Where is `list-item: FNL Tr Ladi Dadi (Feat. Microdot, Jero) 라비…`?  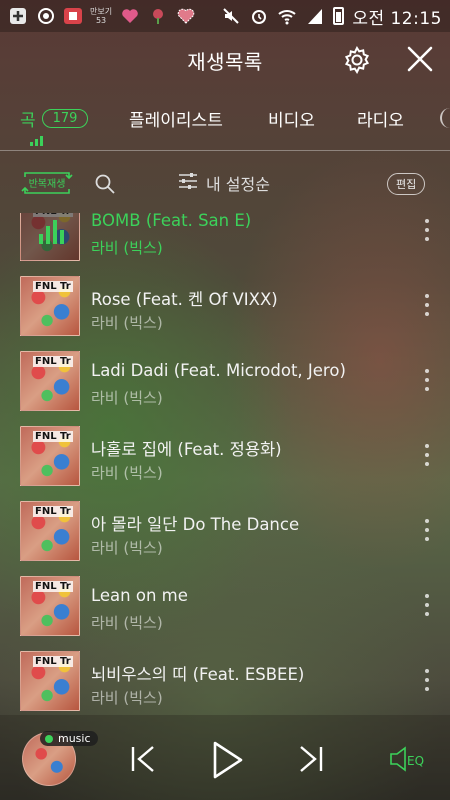
list-item: FNL Tr Ladi Dadi (Feat. Microdot, Jero) 라비… is located at coordinates (225, 378).